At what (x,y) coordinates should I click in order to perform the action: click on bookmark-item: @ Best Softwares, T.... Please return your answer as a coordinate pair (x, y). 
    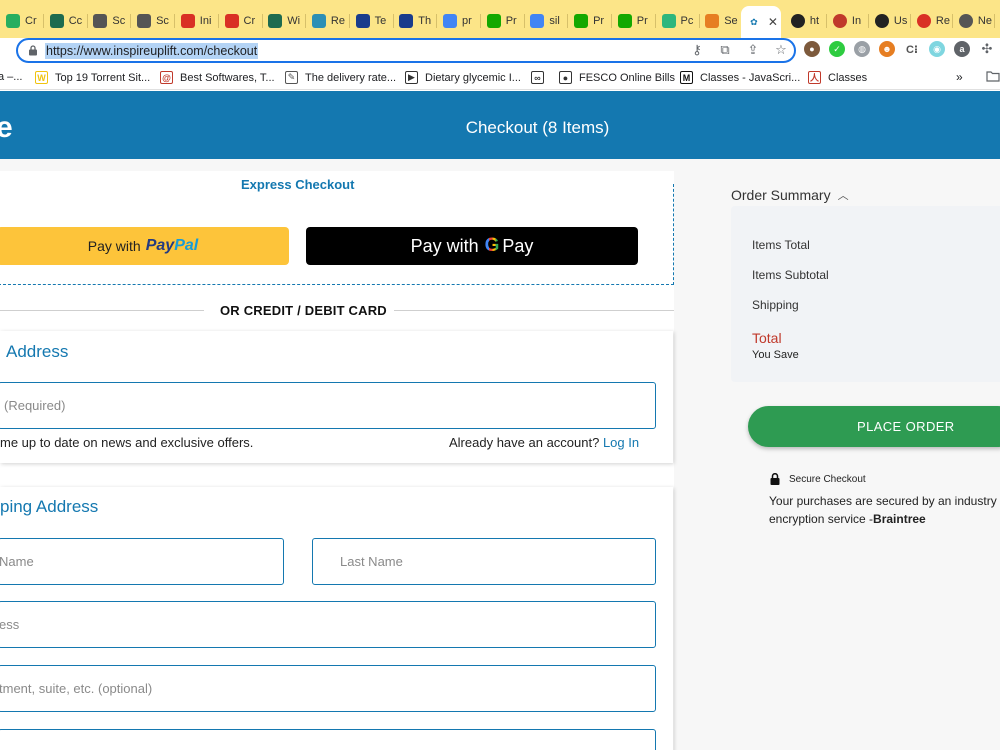
    Looking at the image, I should click on (217, 77).